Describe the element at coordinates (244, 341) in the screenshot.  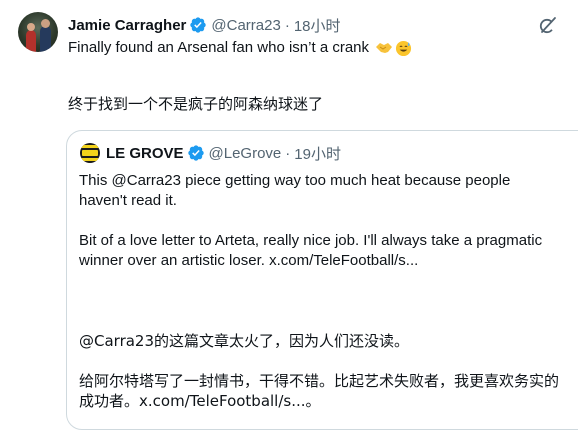
I see `quote-line: @Carra23的这篇文章太火了，因为人们还没读。` at that location.